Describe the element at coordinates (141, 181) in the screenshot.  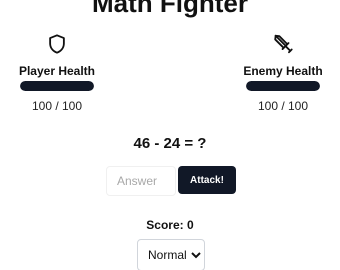
I see `answer-input` at that location.